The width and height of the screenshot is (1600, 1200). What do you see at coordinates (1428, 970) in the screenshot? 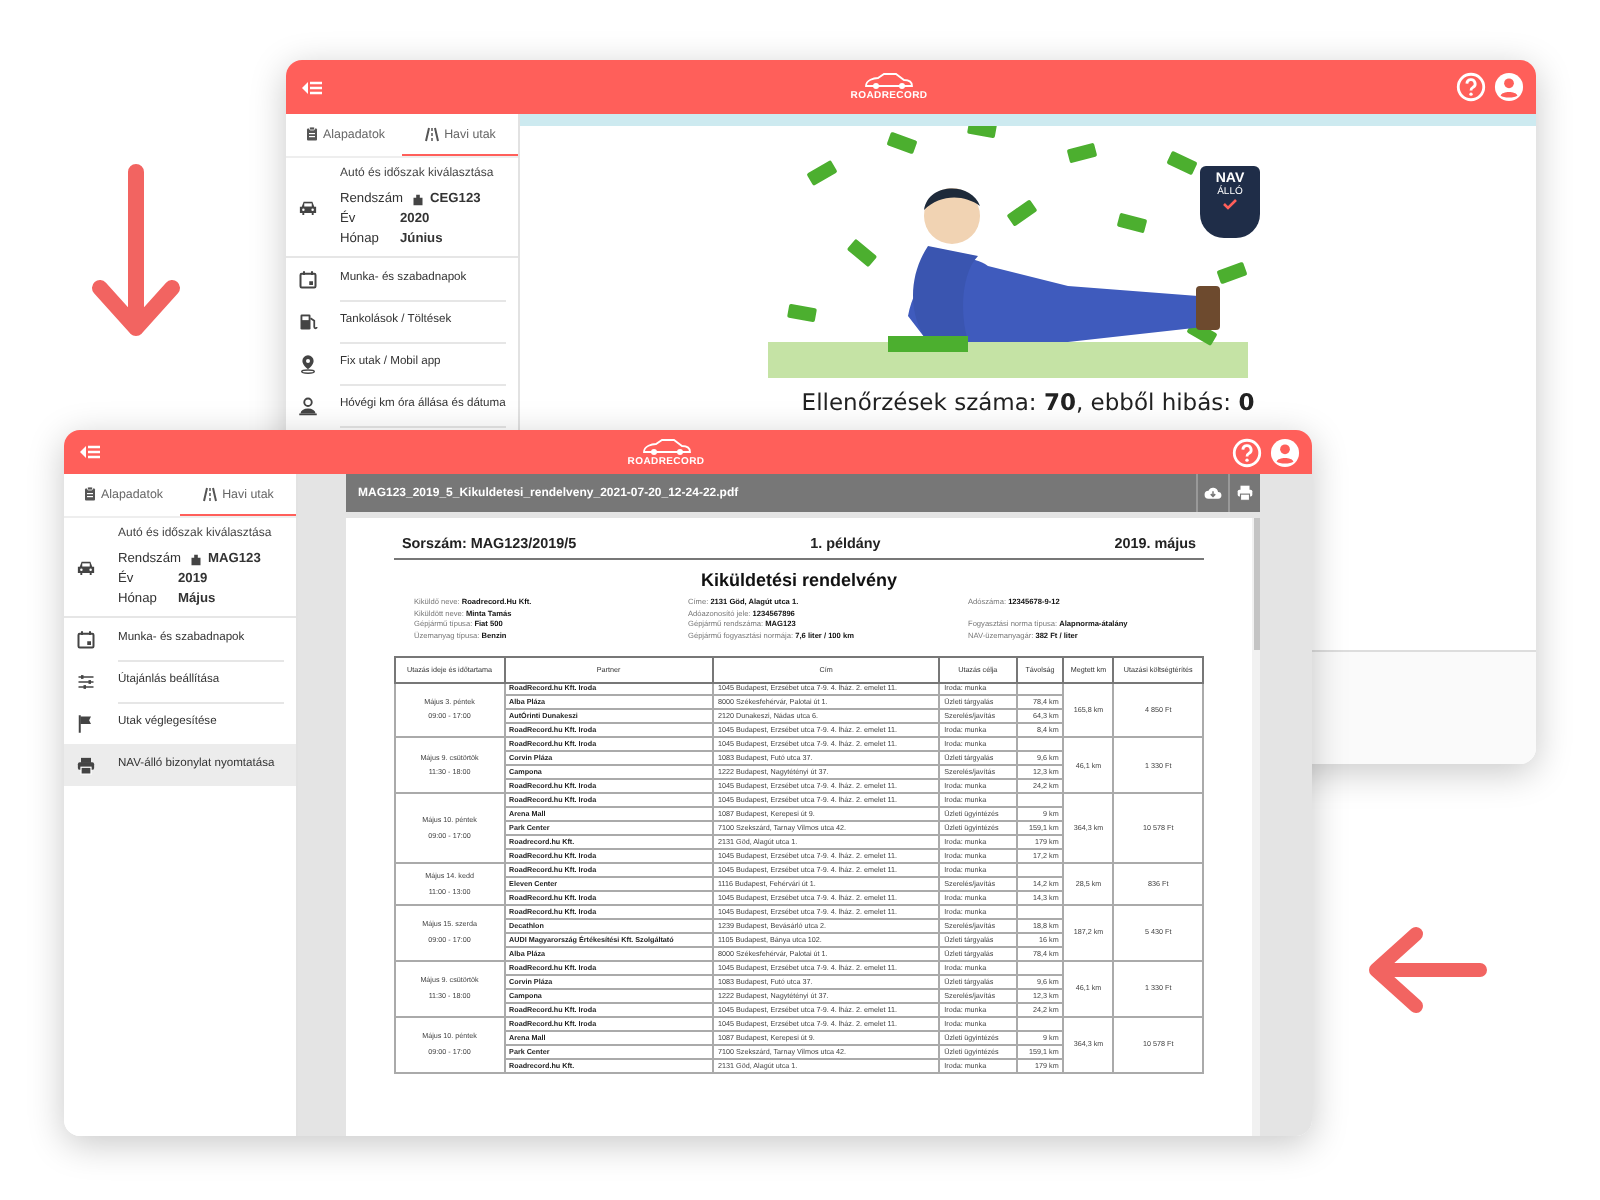
I see `left-arrow` at bounding box center [1428, 970].